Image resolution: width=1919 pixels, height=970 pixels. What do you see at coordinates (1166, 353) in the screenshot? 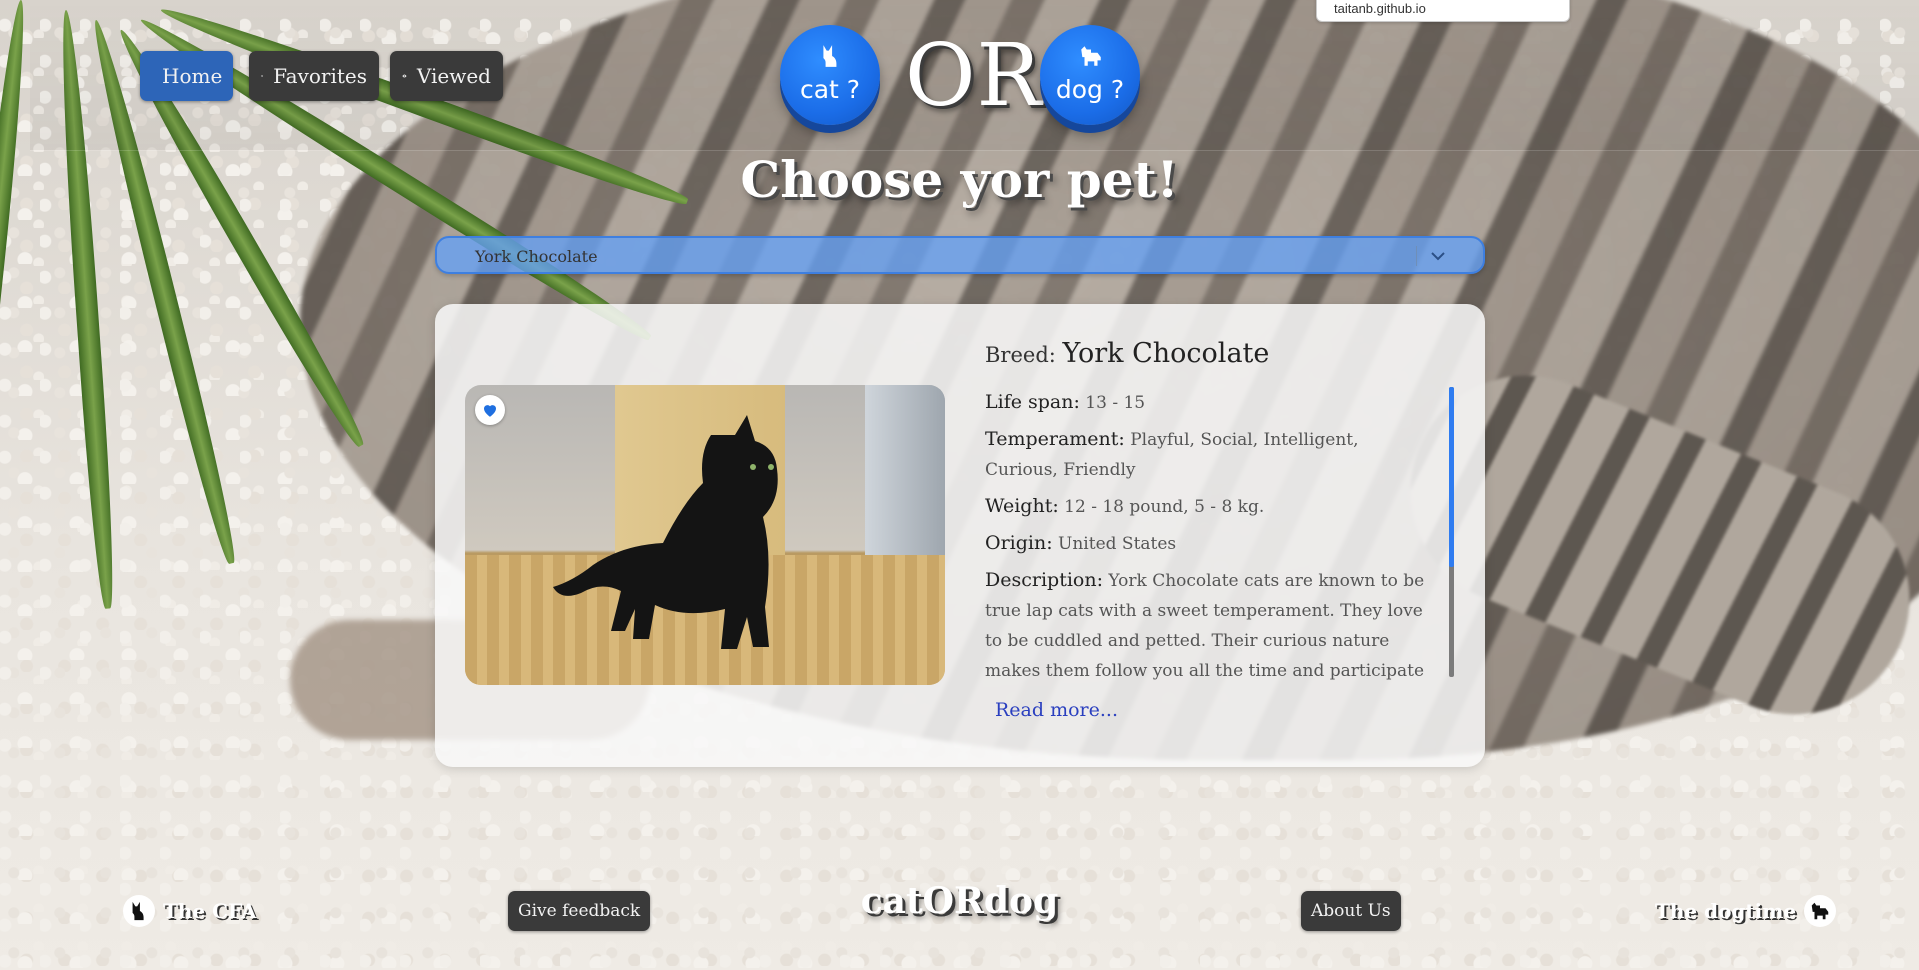
I see `breed-name: York Chocolate` at bounding box center [1166, 353].